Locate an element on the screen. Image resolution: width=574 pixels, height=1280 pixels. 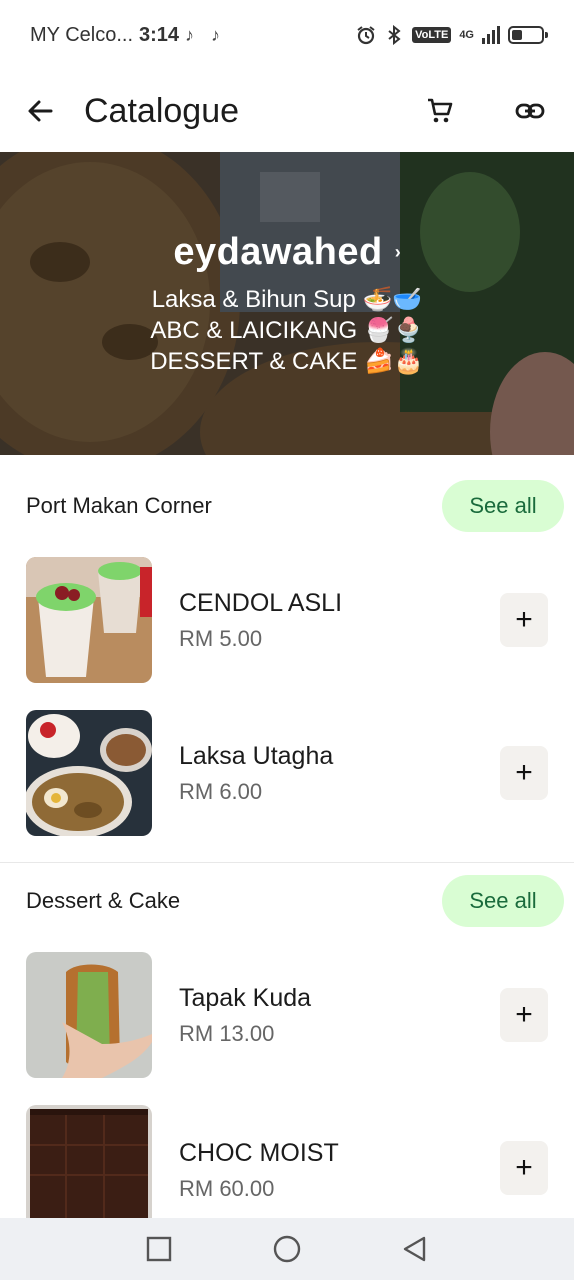
product-info: CENDOL ASLI RM 5.00 is located at coordinates (339, 620).